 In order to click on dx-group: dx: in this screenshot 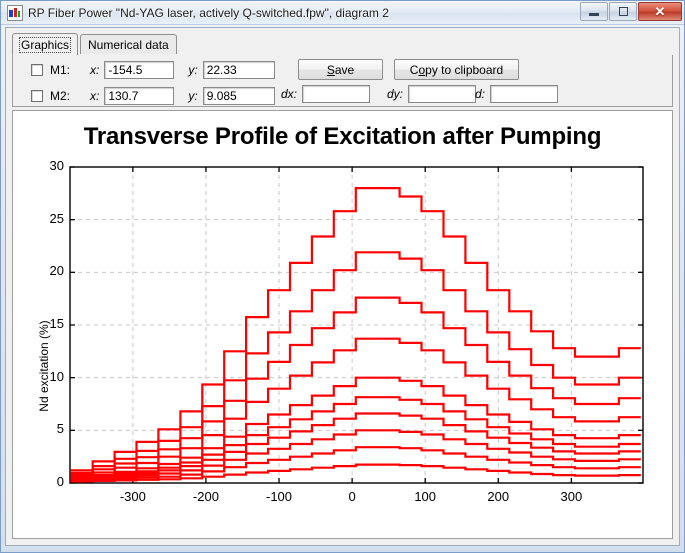, I will do `click(326, 94)`.